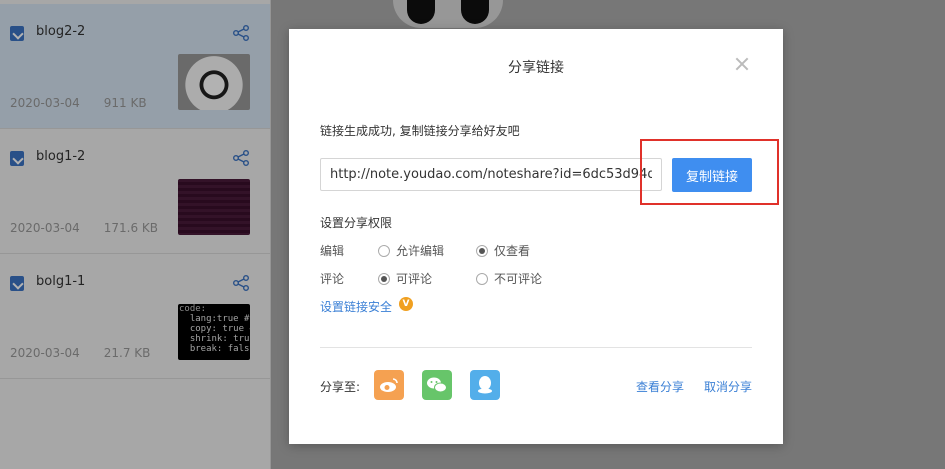 The height and width of the screenshot is (469, 945). I want to click on close-icon, so click(742, 64).